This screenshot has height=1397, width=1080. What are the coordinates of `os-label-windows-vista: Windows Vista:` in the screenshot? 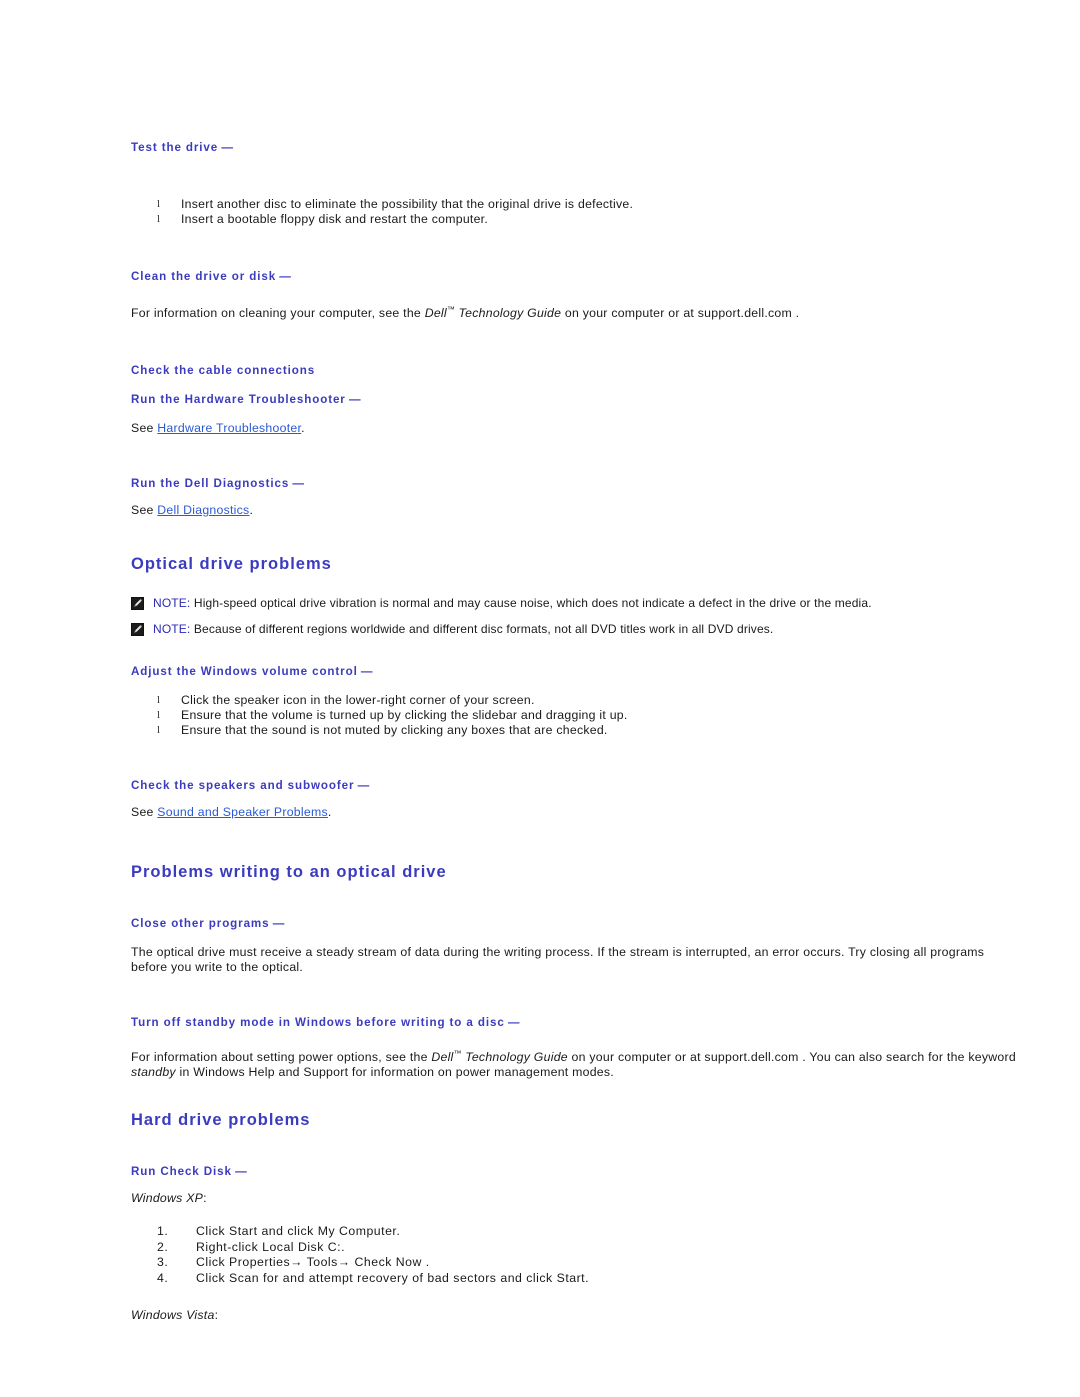 It's located at (575, 1315).